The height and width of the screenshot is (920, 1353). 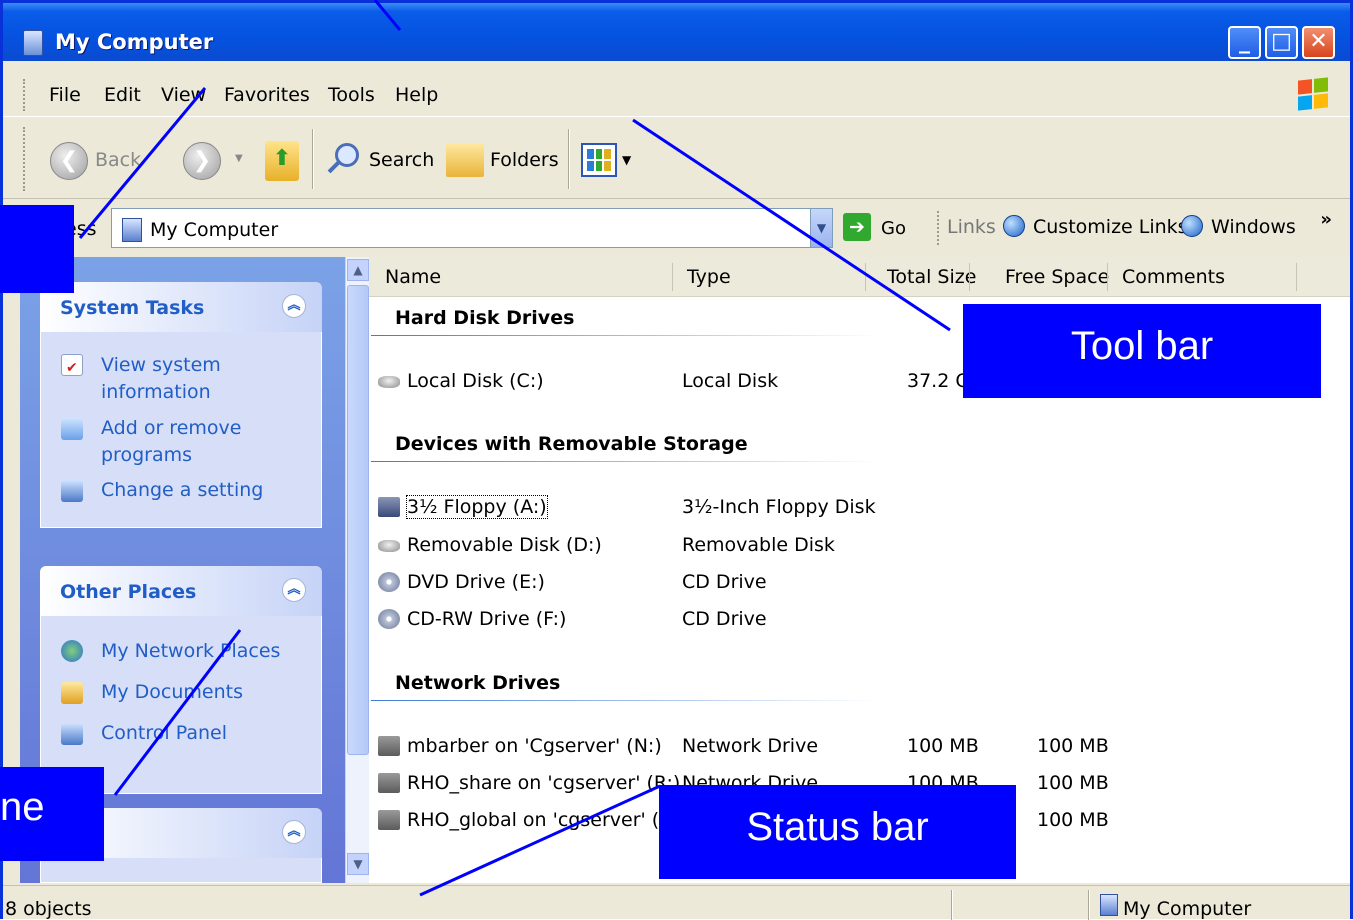 I want to click on links-grip, so click(x=938, y=228).